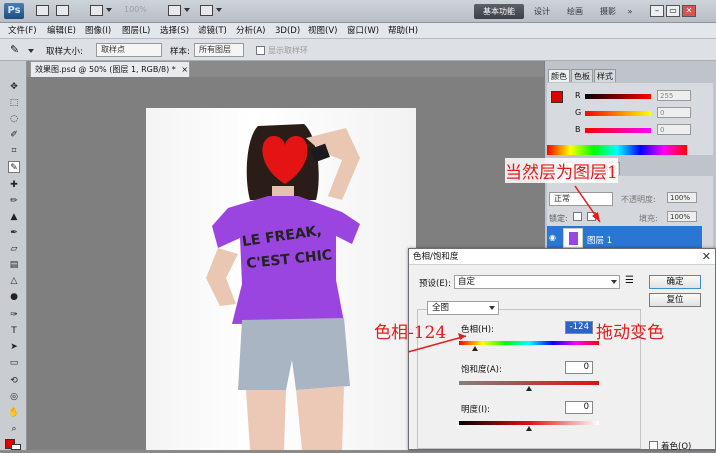 This screenshot has width=716, height=453. Describe the element at coordinates (529, 383) in the screenshot. I see `saturation-slider` at that location.